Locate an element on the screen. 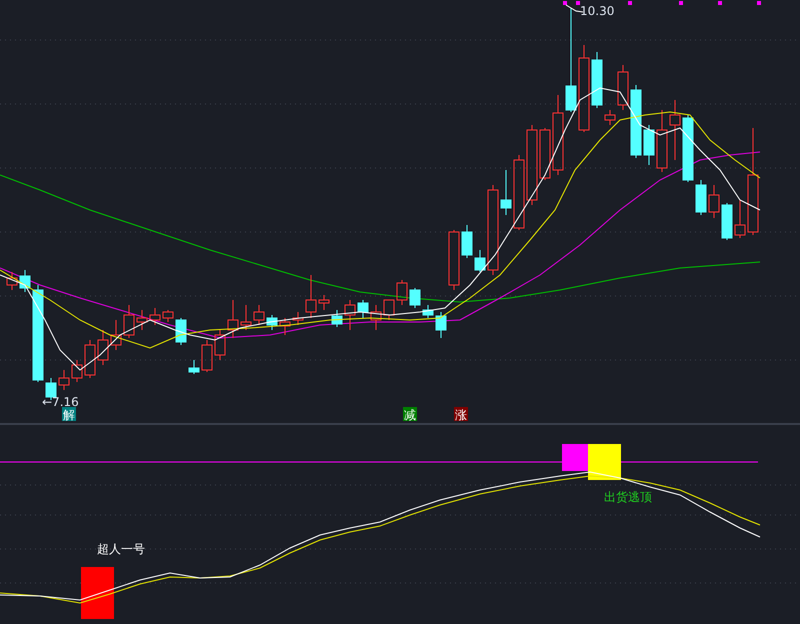 The width and height of the screenshot is (800, 624). indicator-label: 超人一号 is located at coordinates (121, 549).